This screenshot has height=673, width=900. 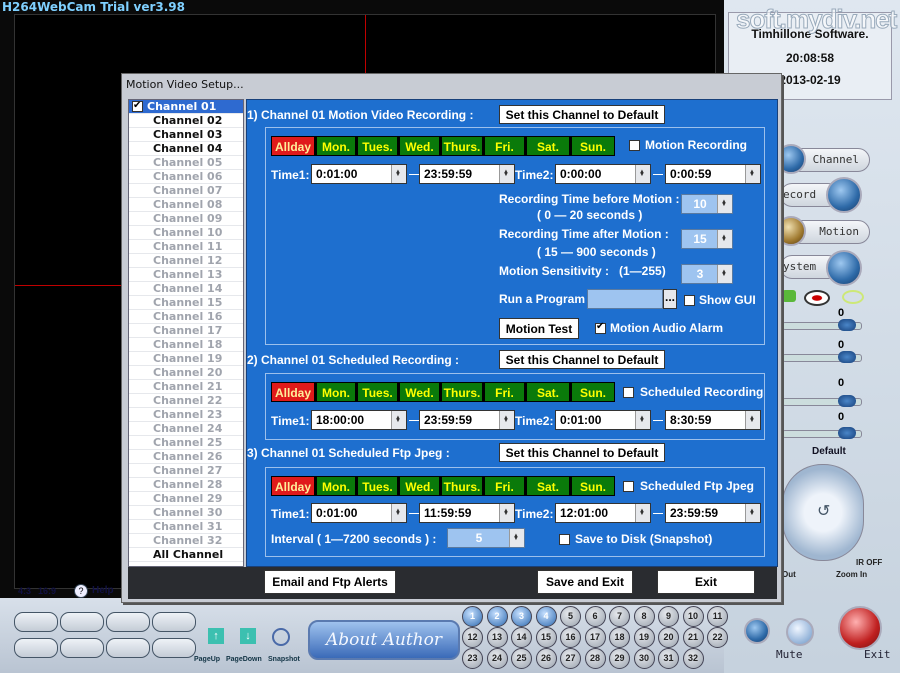 I want to click on motion-test-button: Motion Test, so click(x=539, y=328).